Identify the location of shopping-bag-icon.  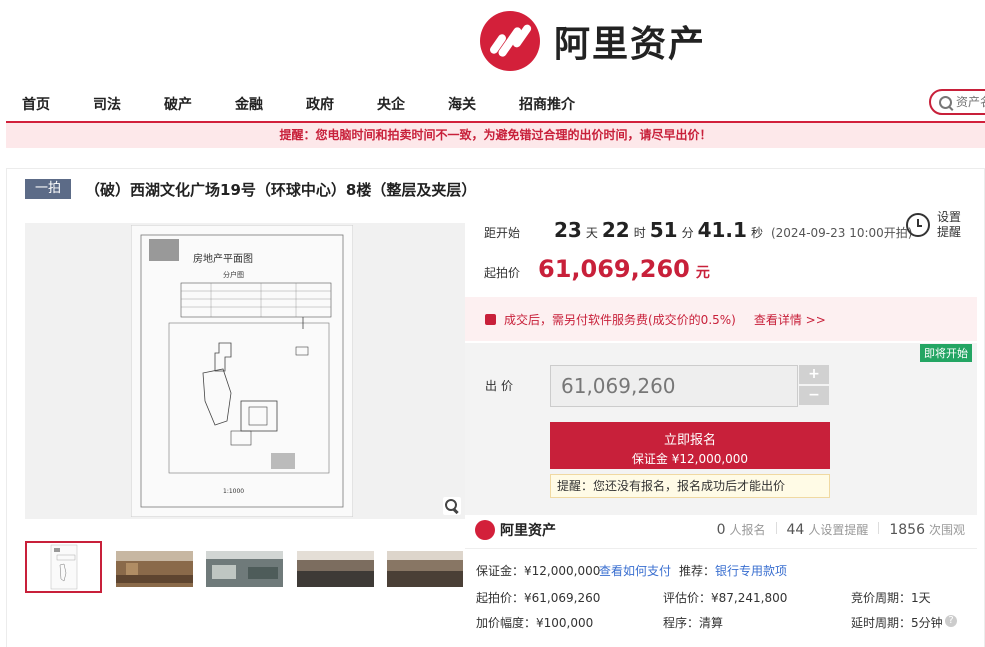
(490, 319).